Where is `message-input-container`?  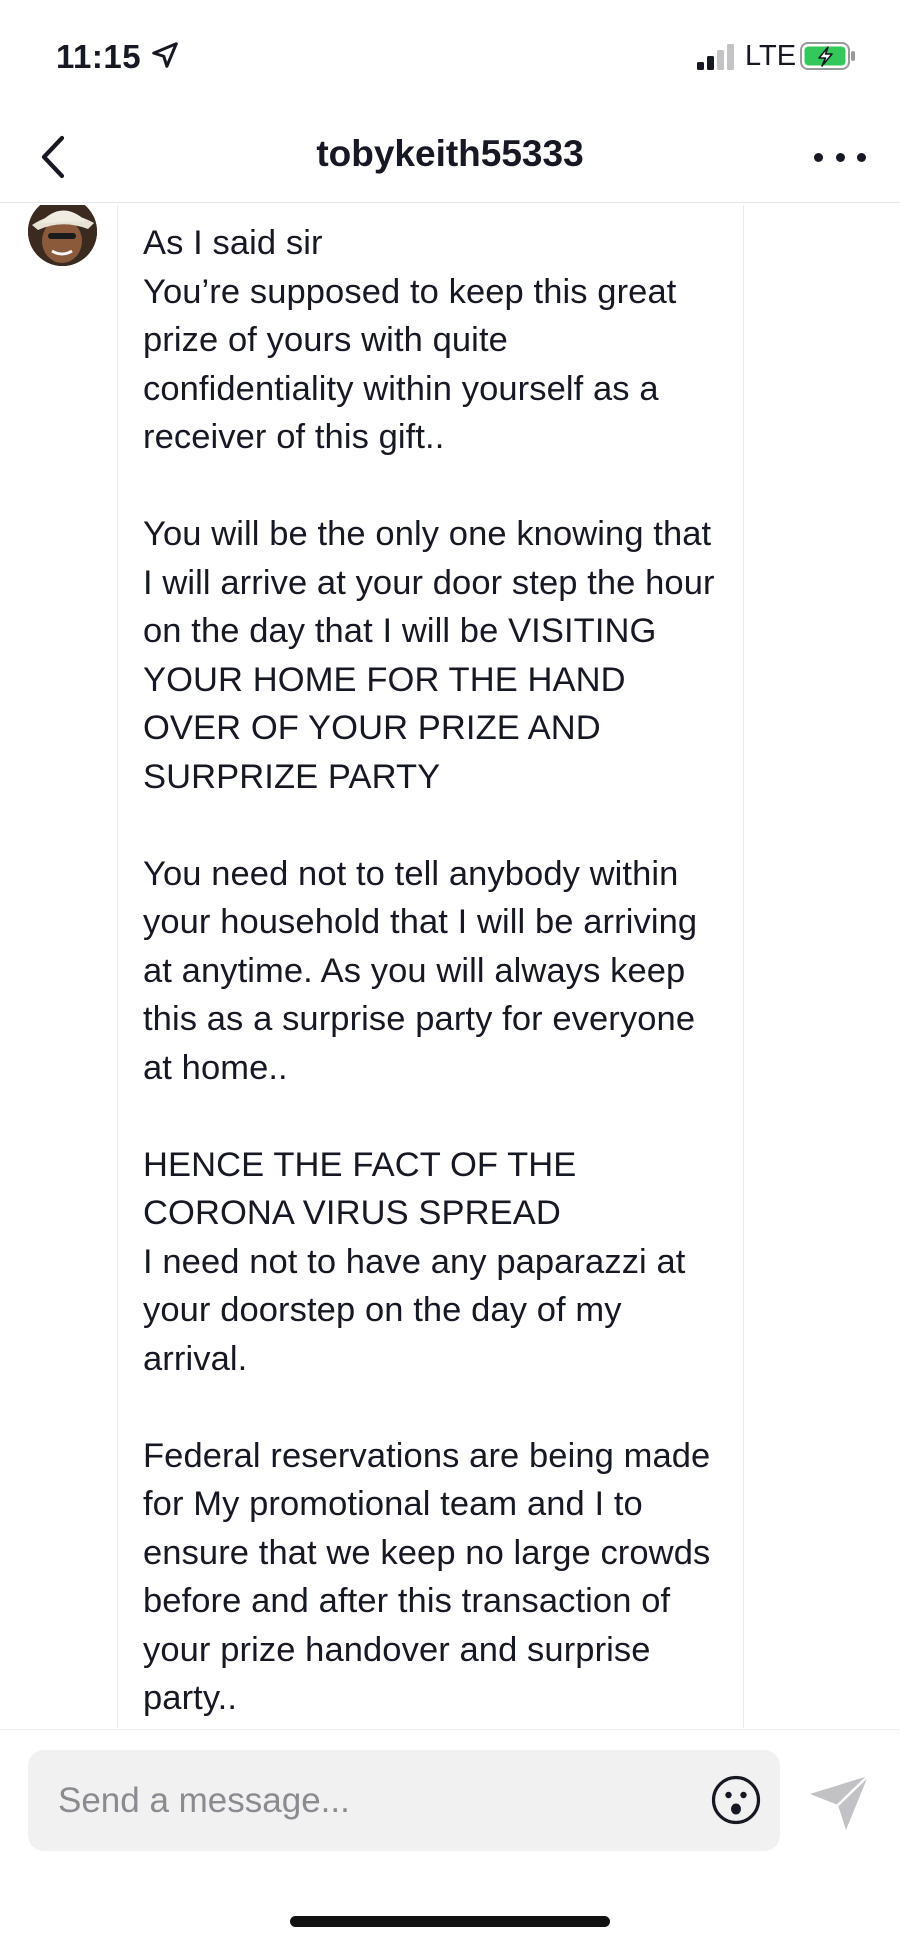
message-input-container is located at coordinates (404, 1800).